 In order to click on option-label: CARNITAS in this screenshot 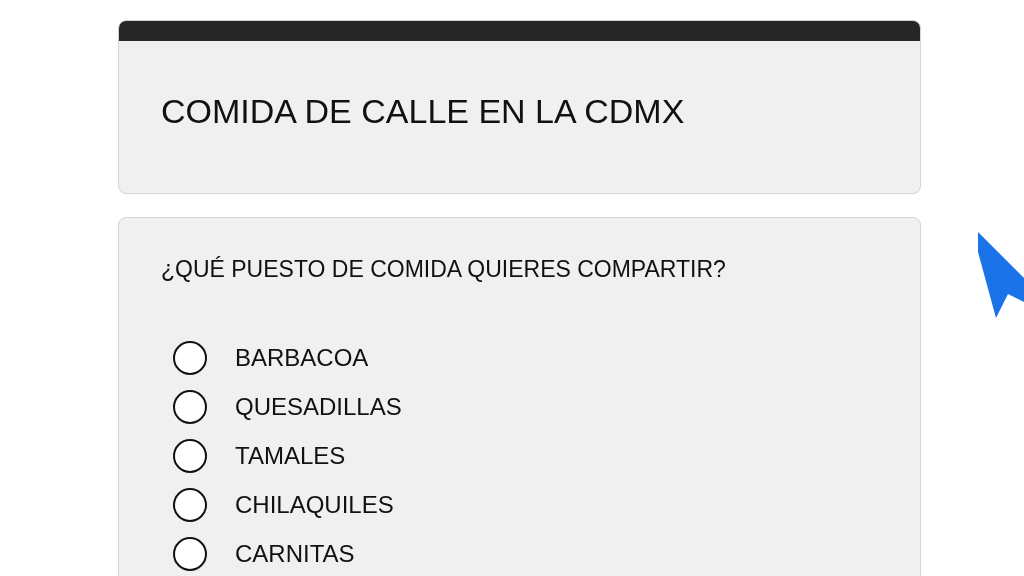, I will do `click(295, 554)`.